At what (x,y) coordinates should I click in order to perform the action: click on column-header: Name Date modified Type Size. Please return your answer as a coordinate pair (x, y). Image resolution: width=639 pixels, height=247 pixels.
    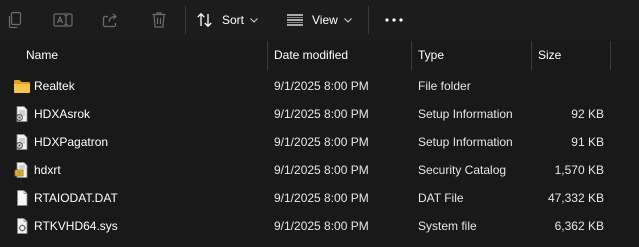
    Looking at the image, I should click on (319, 55).